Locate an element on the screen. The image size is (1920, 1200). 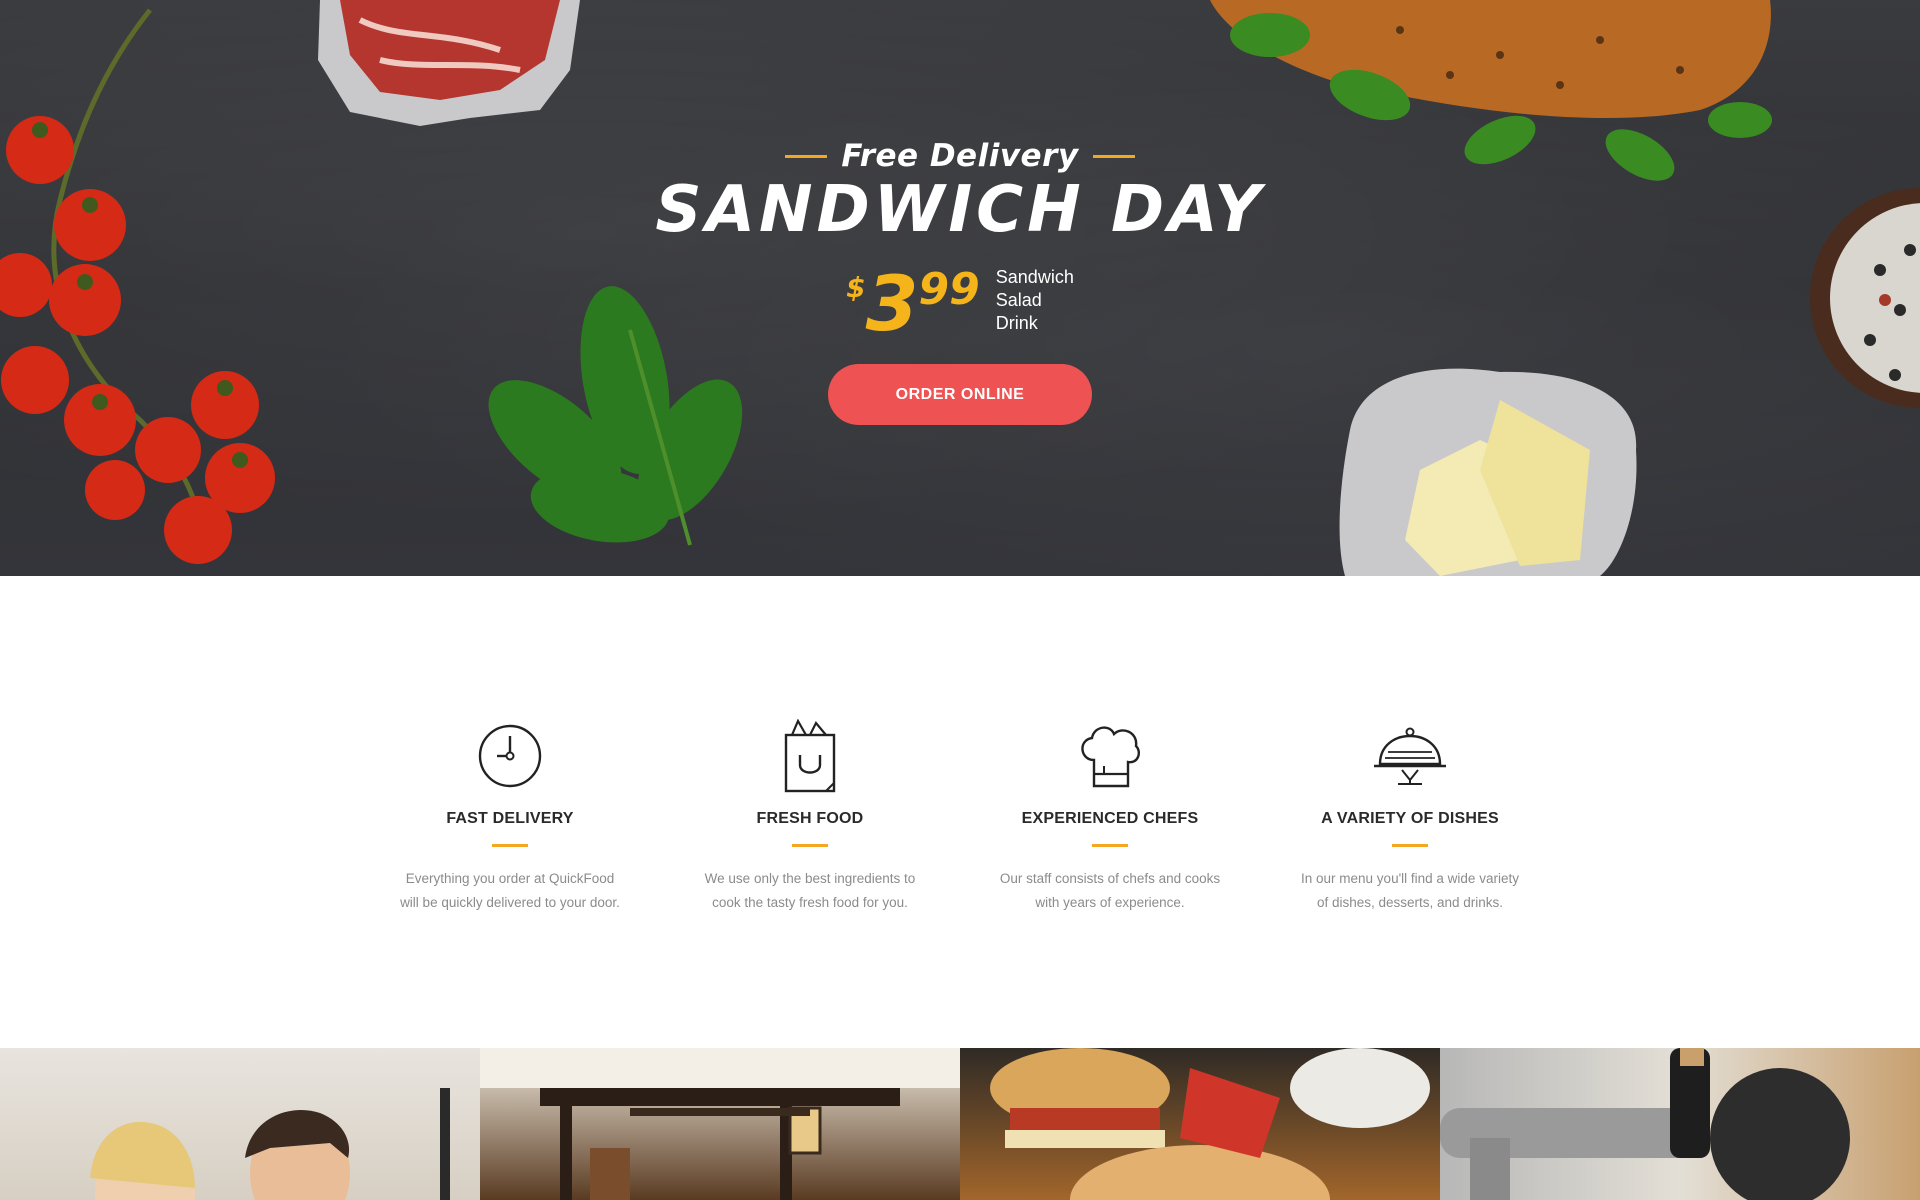
hero-kicker: Free Delivery is located at coordinates (960, 156).